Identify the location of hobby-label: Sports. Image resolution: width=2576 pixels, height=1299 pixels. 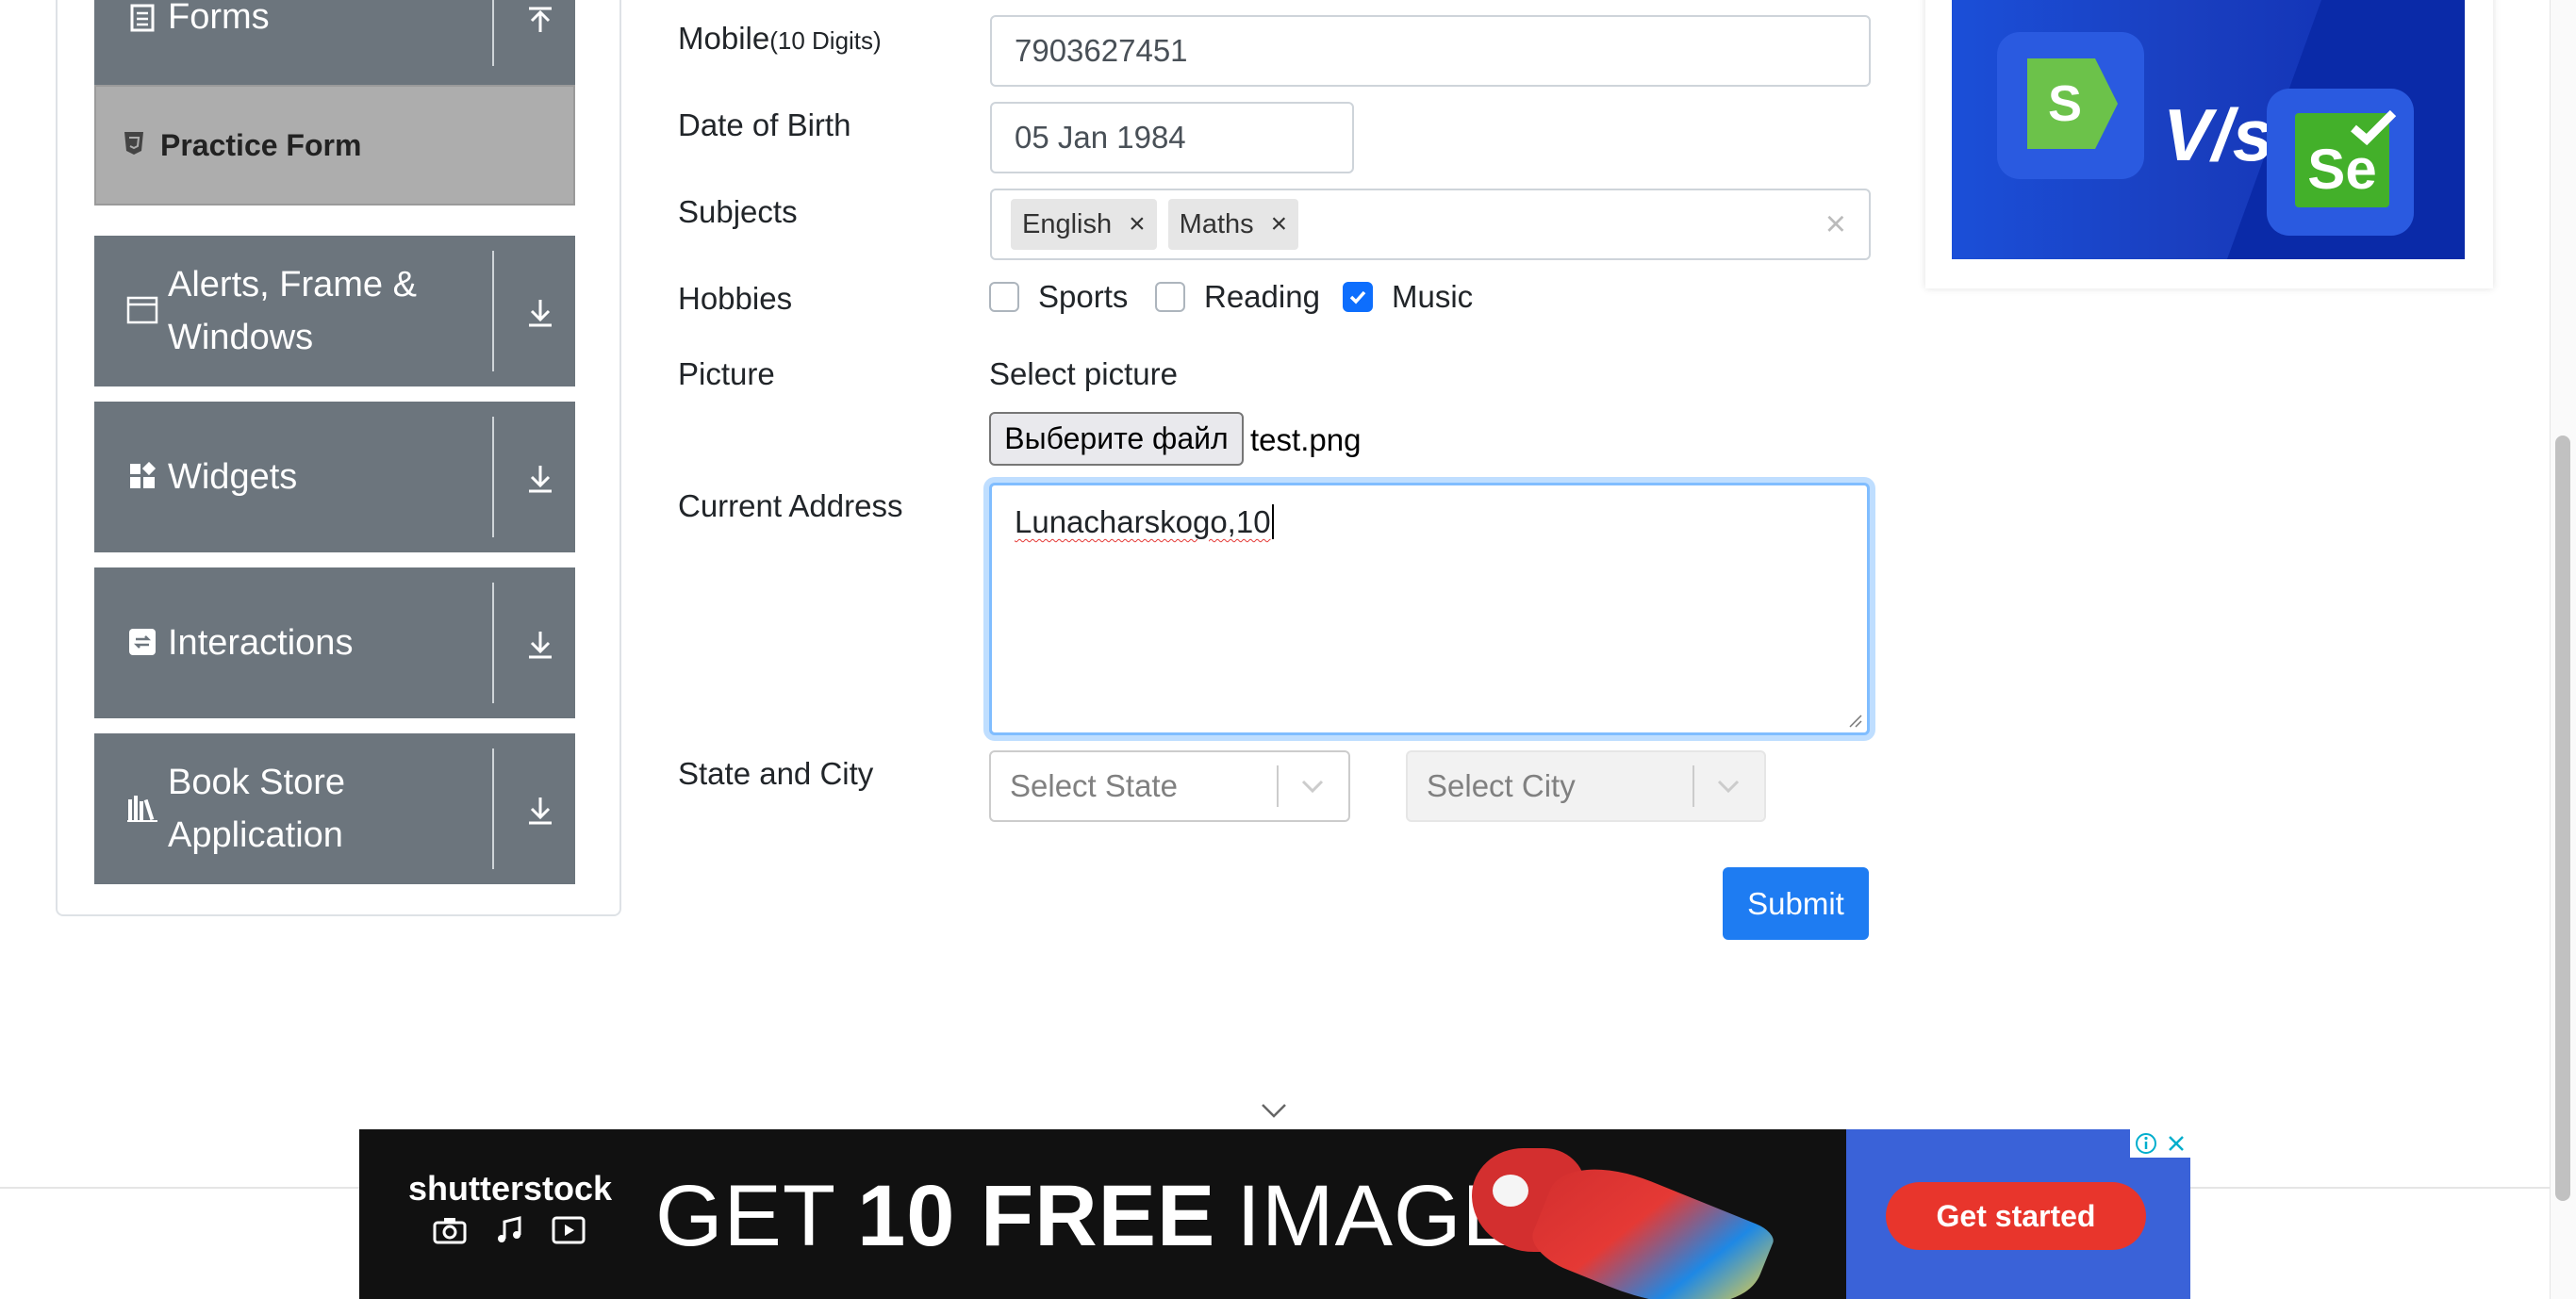
(1083, 296).